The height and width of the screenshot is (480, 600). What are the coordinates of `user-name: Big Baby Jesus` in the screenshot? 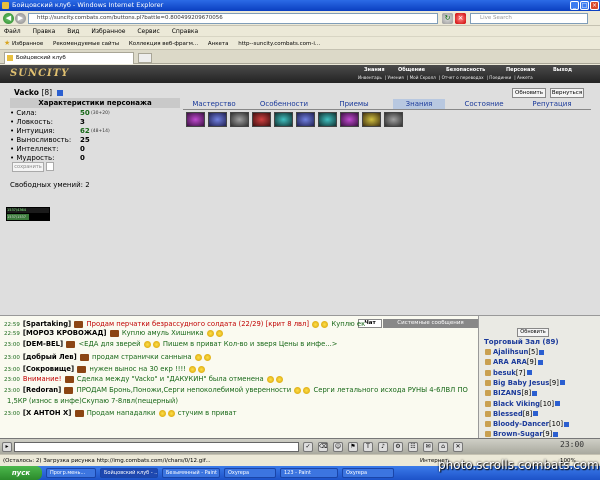 It's located at (521, 383).